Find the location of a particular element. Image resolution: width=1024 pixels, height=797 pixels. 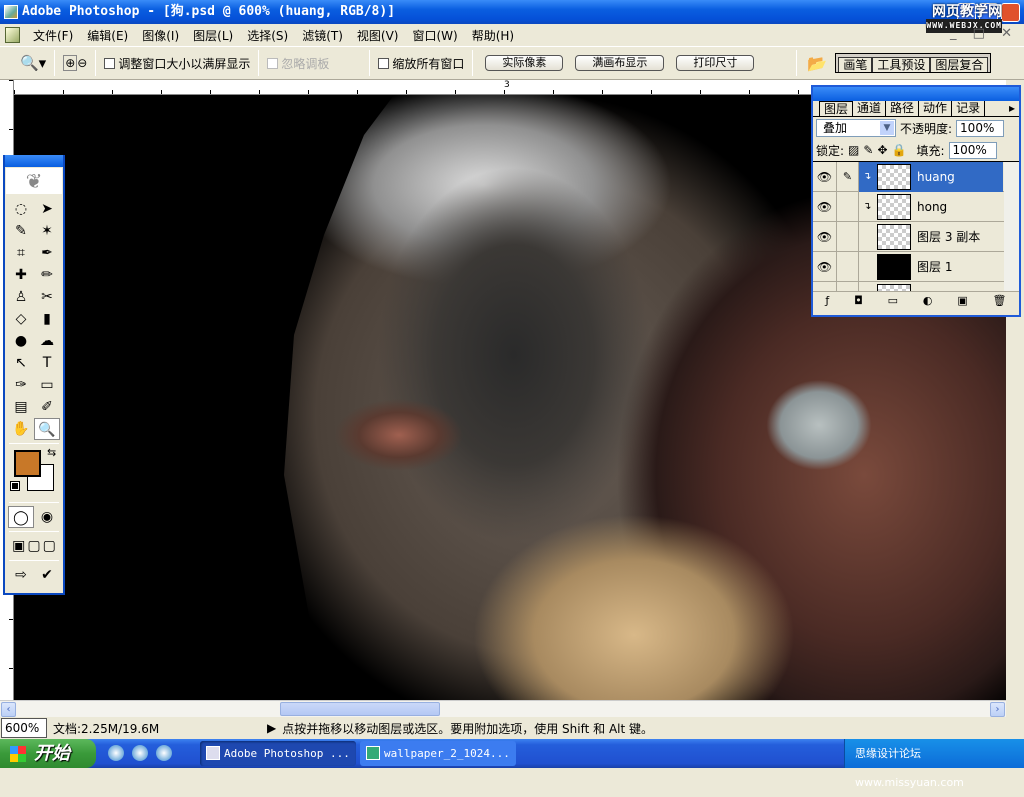

tool-11-icon: ▮ is located at coordinates (47, 319).